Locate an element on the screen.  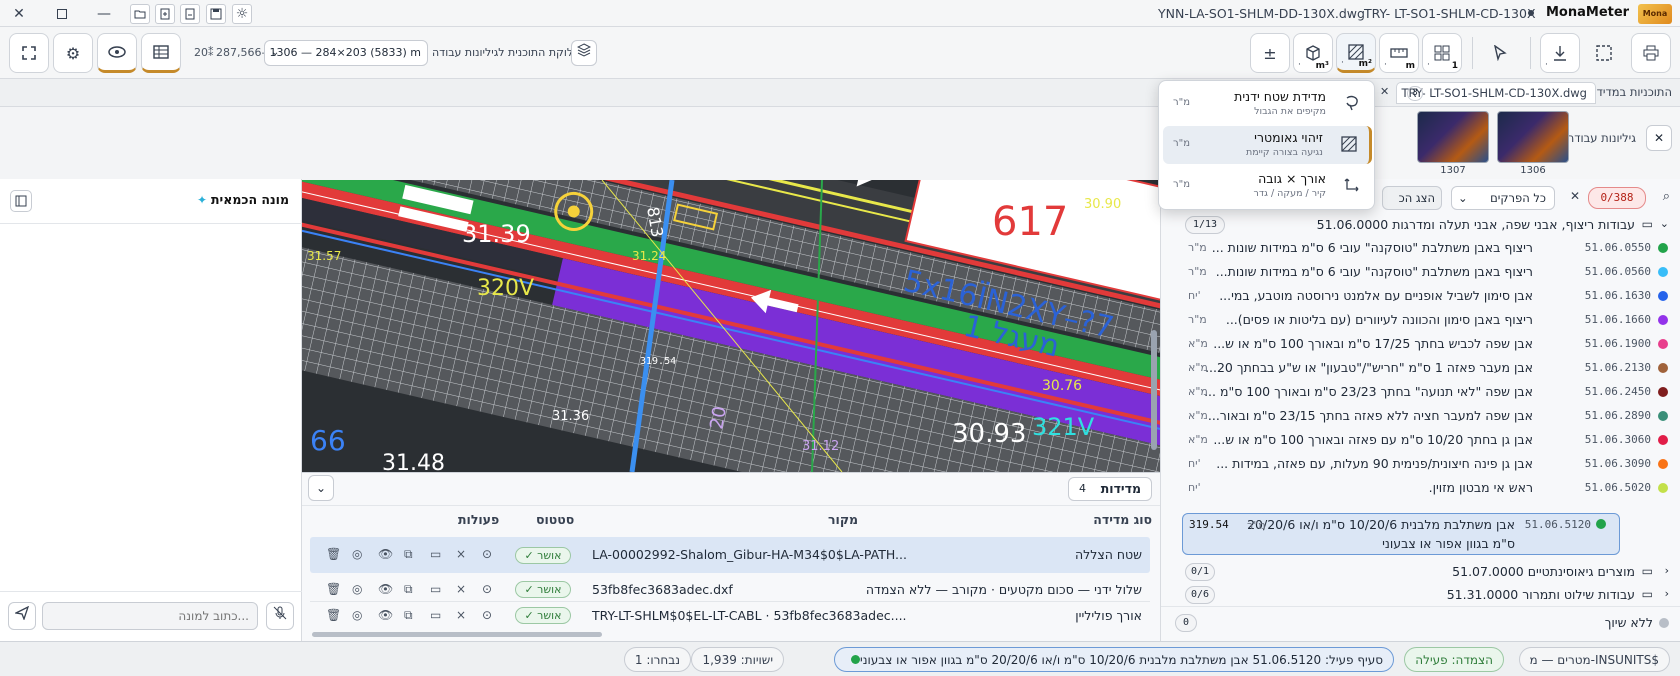
search-count-badge: 0/388 is located at coordinates (1617, 198).